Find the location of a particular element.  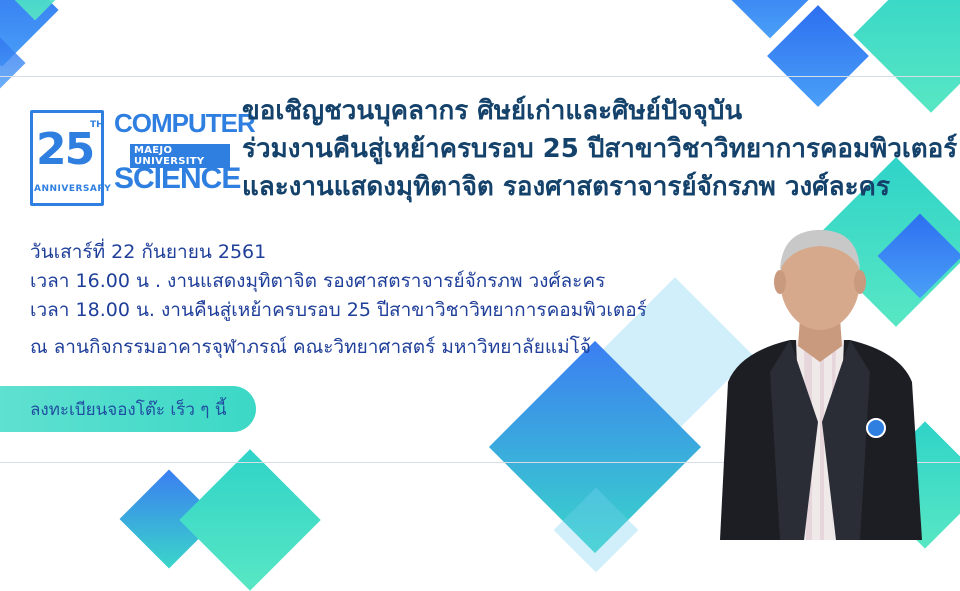

register-text: ลงทะเบียนจองโต๊ะ เร็ว ๆ นี้ is located at coordinates (128, 409).